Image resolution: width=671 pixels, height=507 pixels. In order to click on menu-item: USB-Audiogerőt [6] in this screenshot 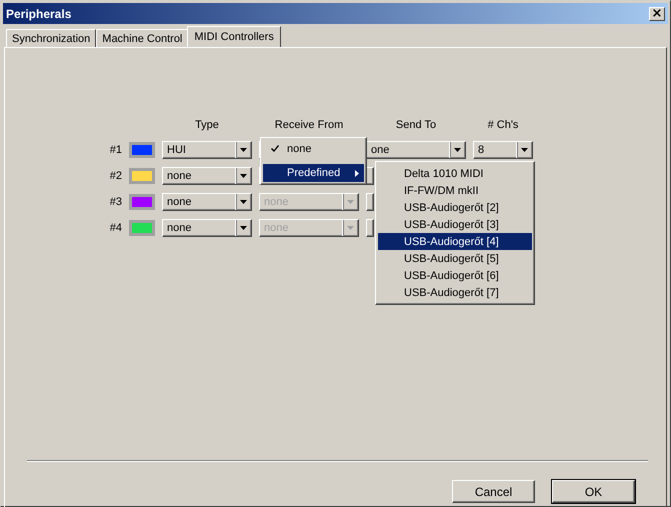, I will do `click(455, 275)`.